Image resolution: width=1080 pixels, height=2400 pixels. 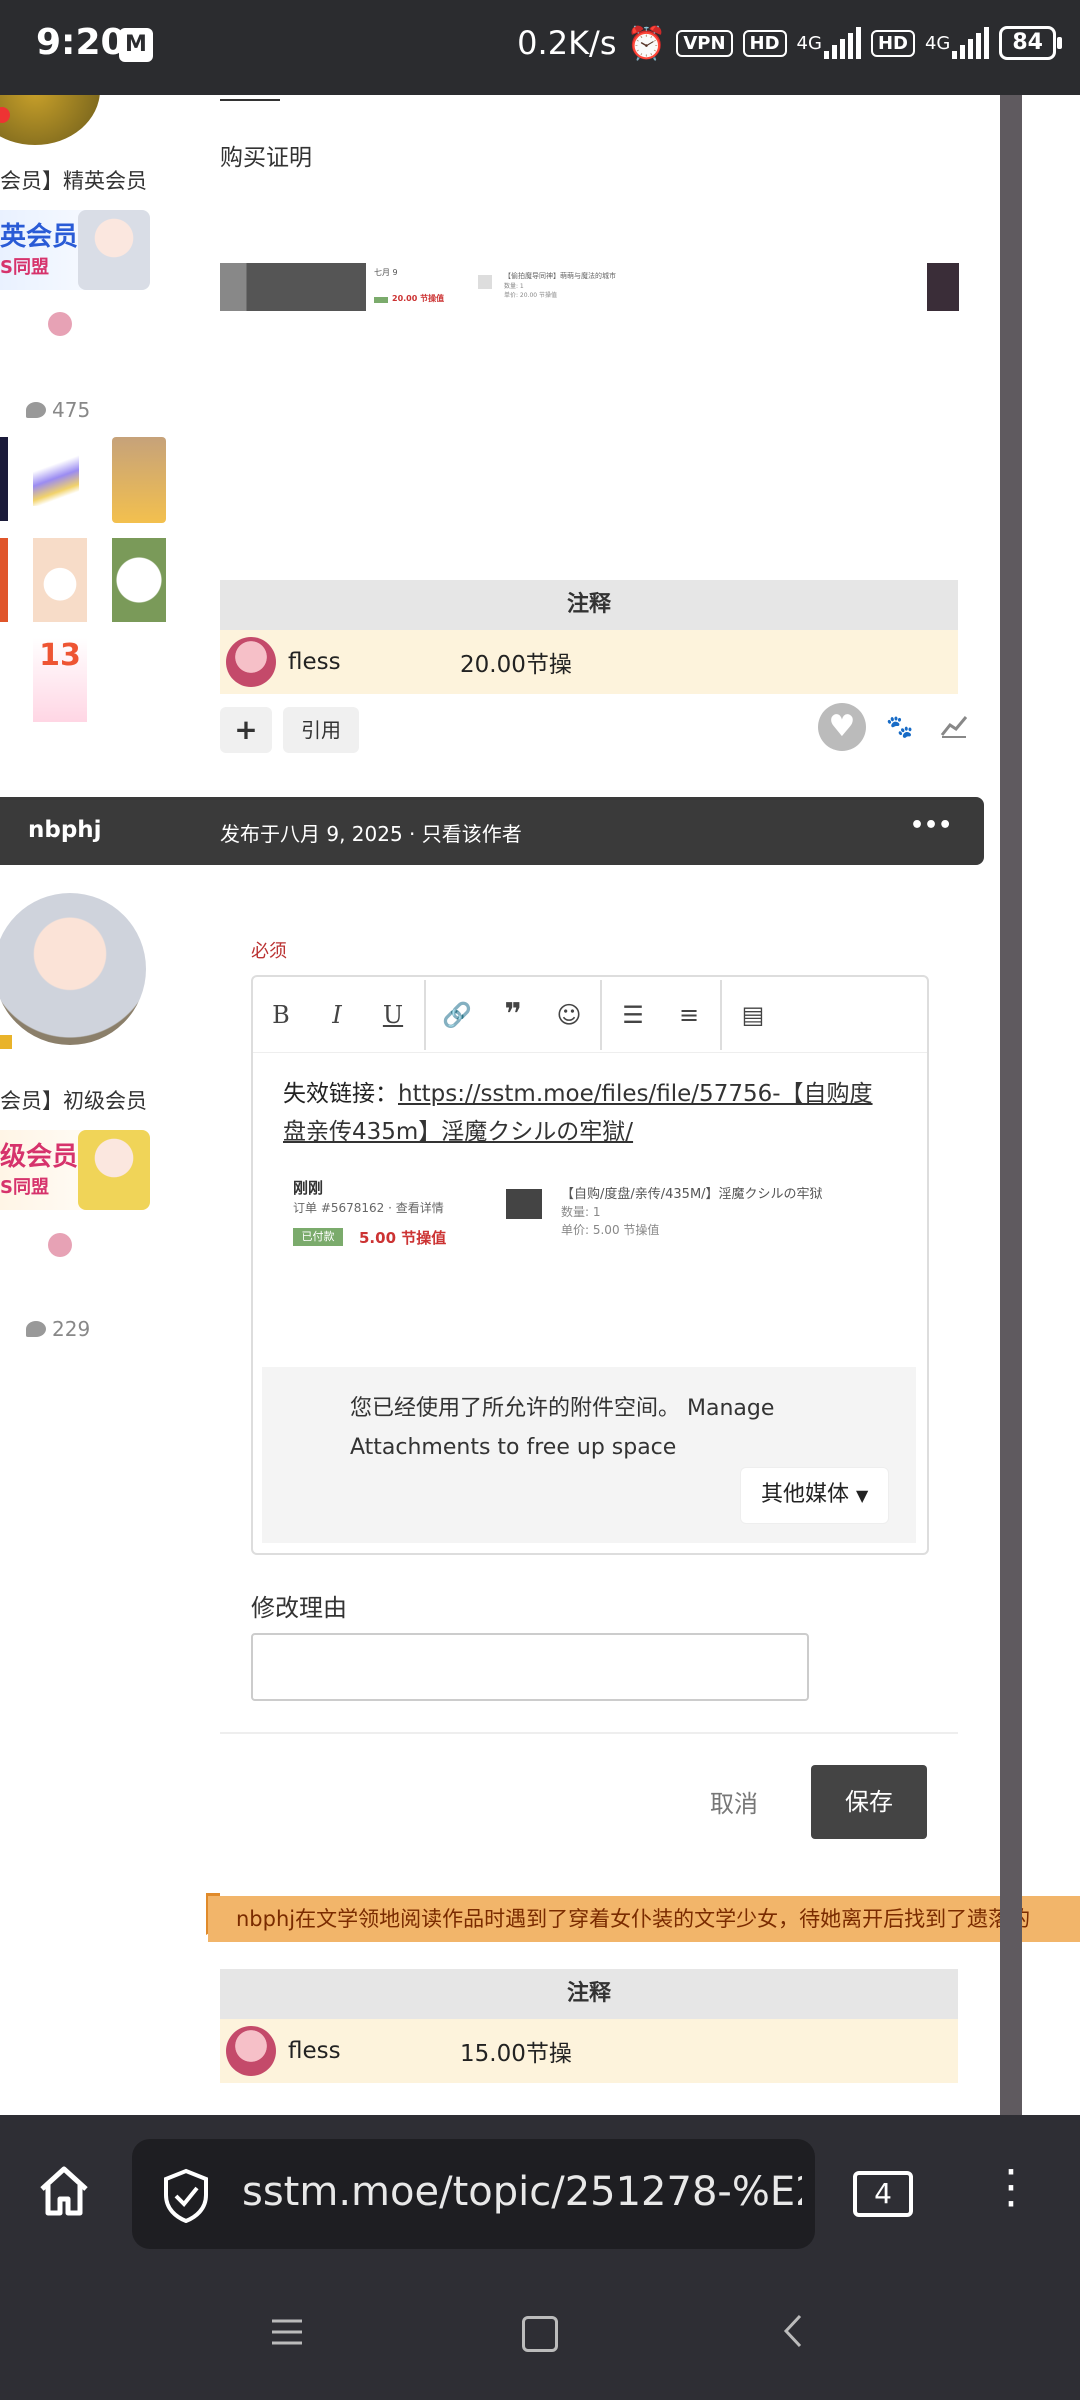 What do you see at coordinates (513, 1014) in the screenshot?
I see `quote-icon: ❞` at bounding box center [513, 1014].